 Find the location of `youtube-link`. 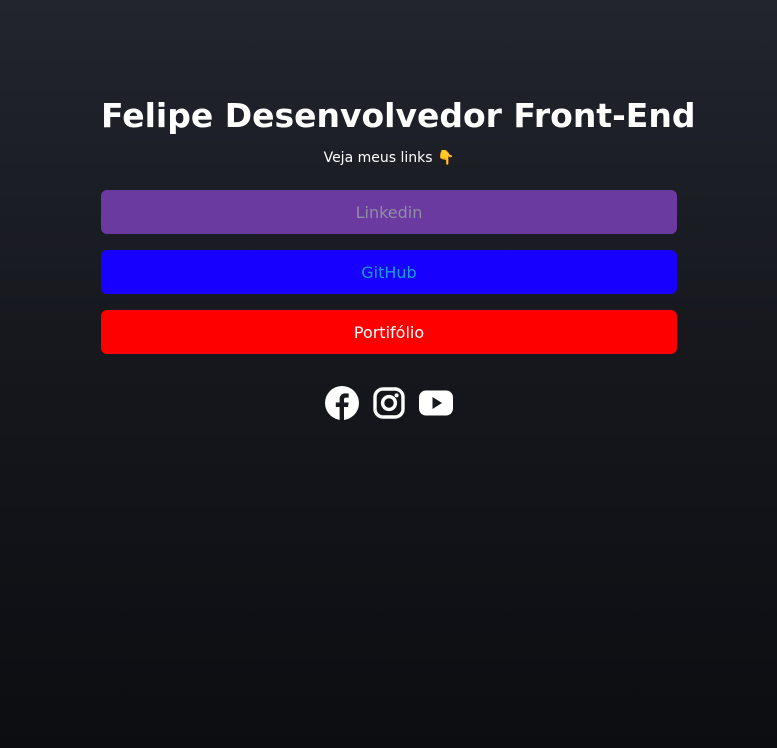

youtube-link is located at coordinates (436, 403).